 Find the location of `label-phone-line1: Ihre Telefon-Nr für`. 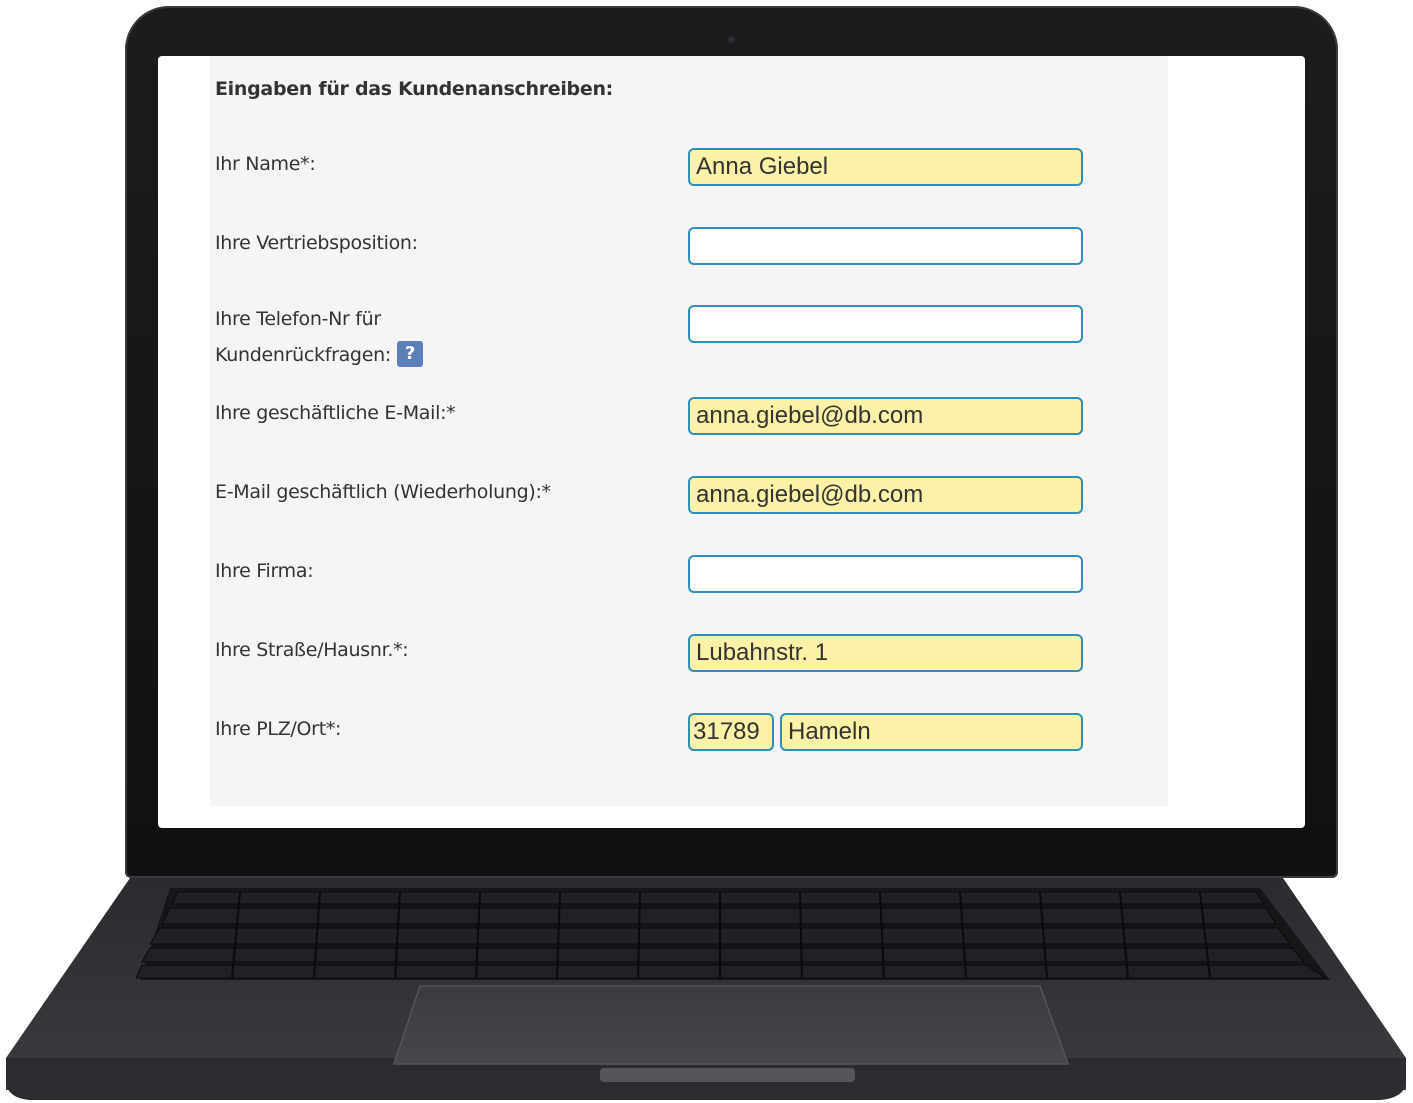

label-phone-line1: Ihre Telefon-Nr für is located at coordinates (298, 319).